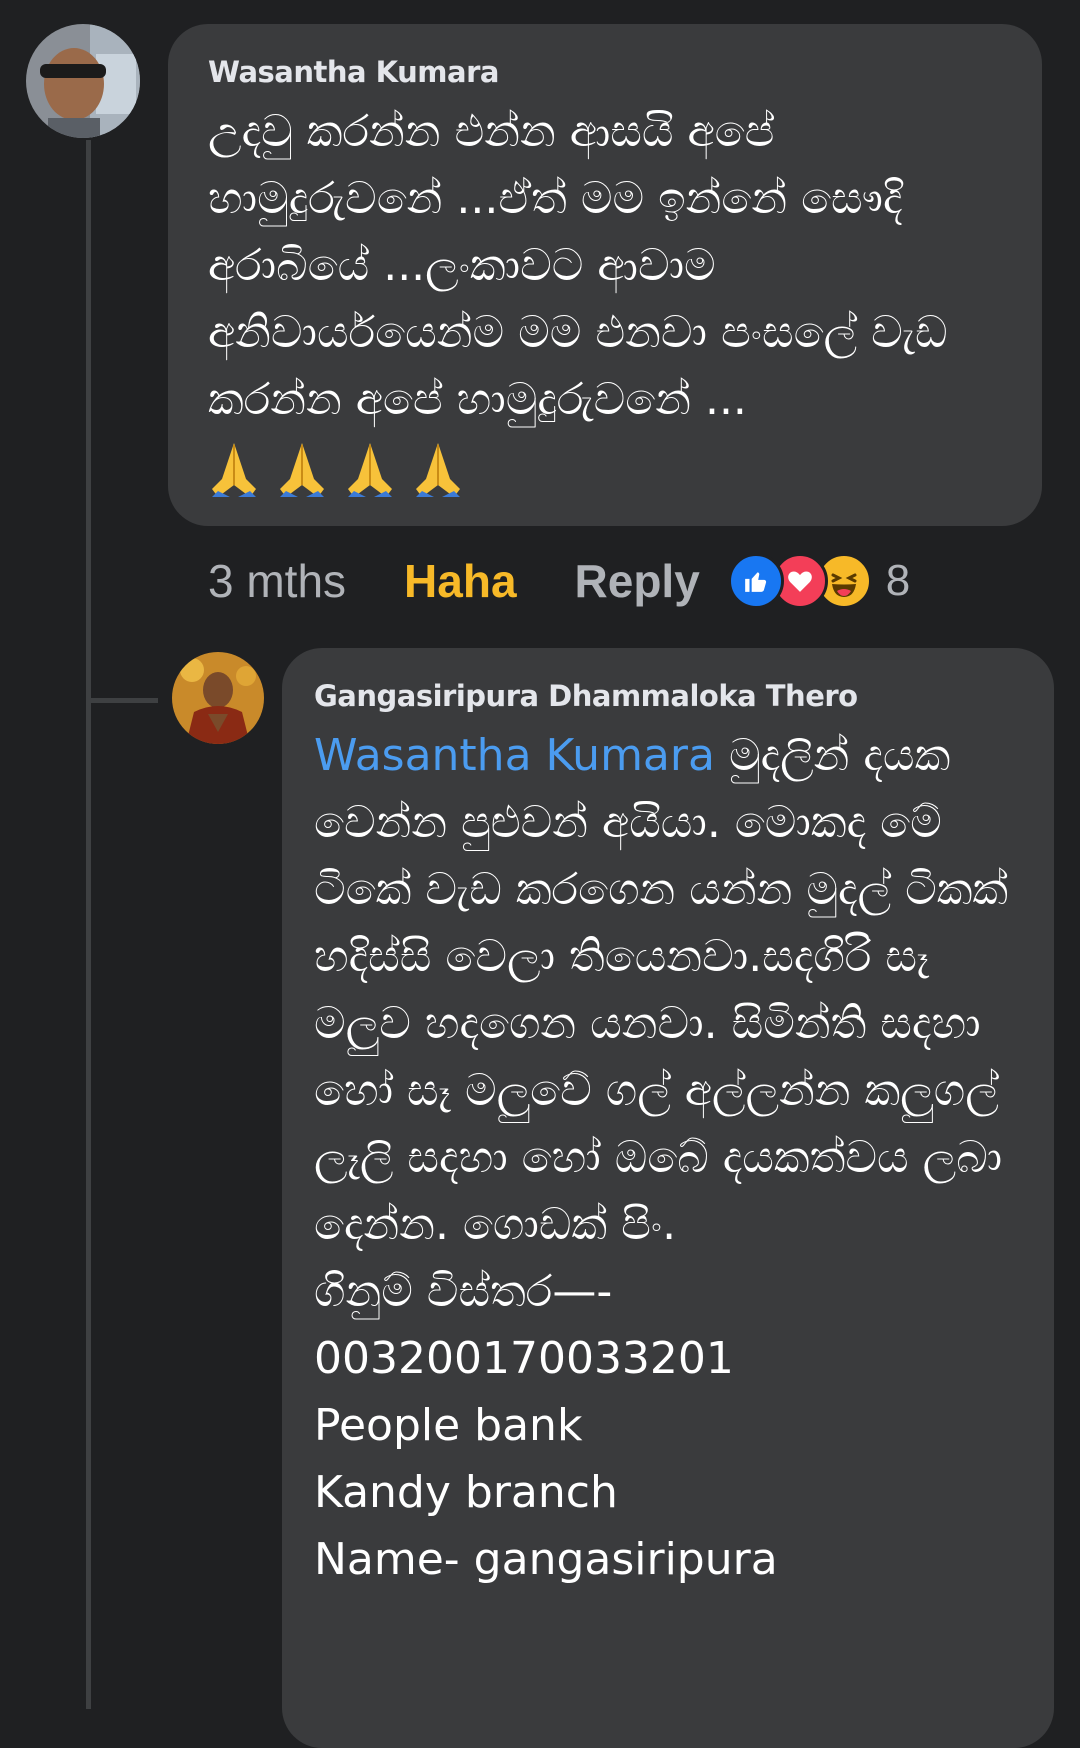  Describe the element at coordinates (755, 581) in the screenshot. I see `like-icon` at that location.